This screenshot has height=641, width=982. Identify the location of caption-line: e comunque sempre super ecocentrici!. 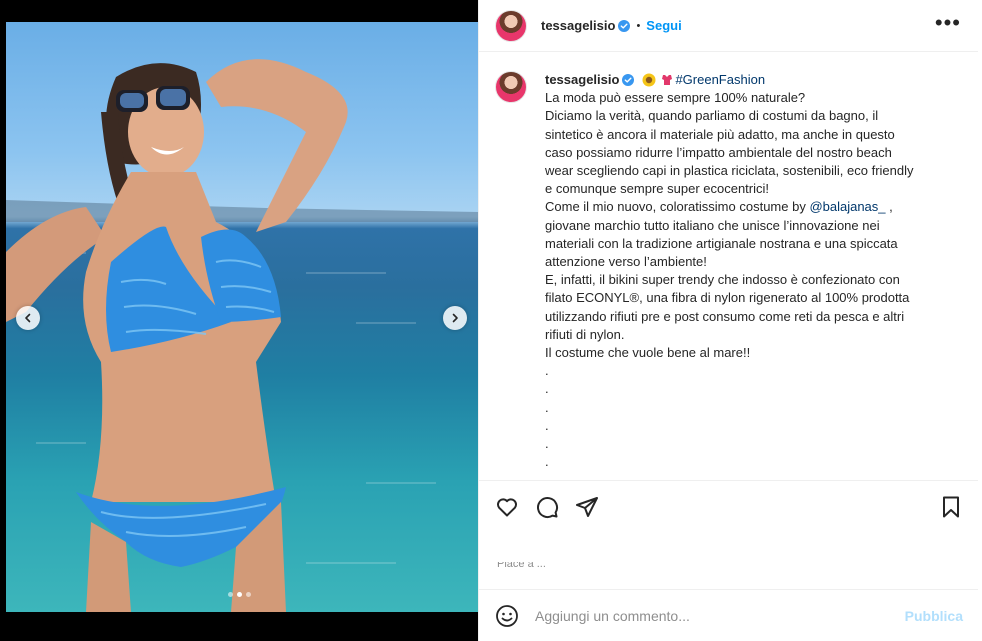
(657, 189).